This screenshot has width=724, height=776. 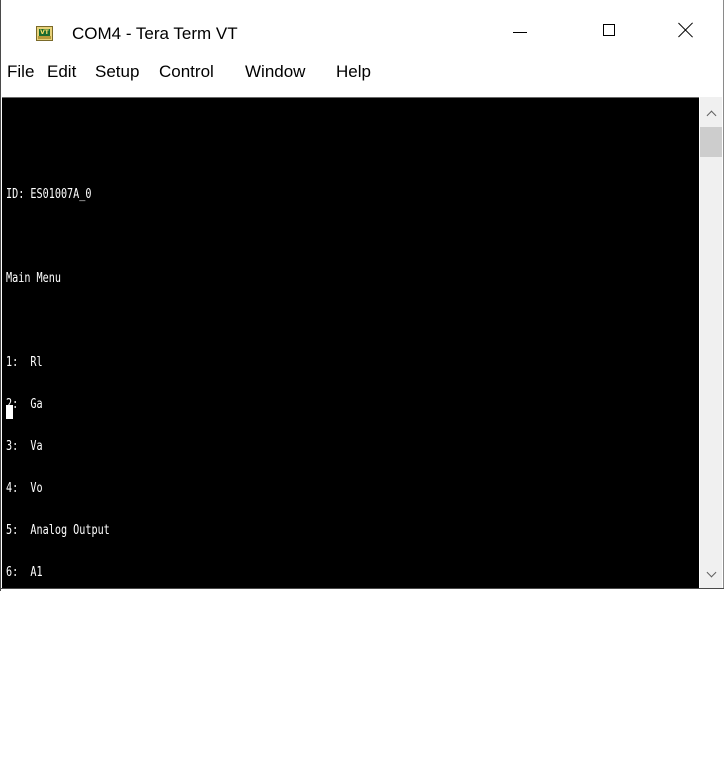 I want to click on close-icon, so click(x=686, y=30).